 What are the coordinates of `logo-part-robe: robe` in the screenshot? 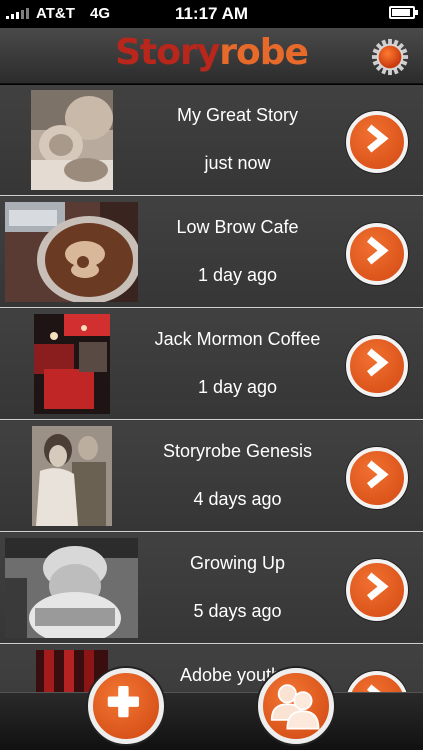 It's located at (264, 52).